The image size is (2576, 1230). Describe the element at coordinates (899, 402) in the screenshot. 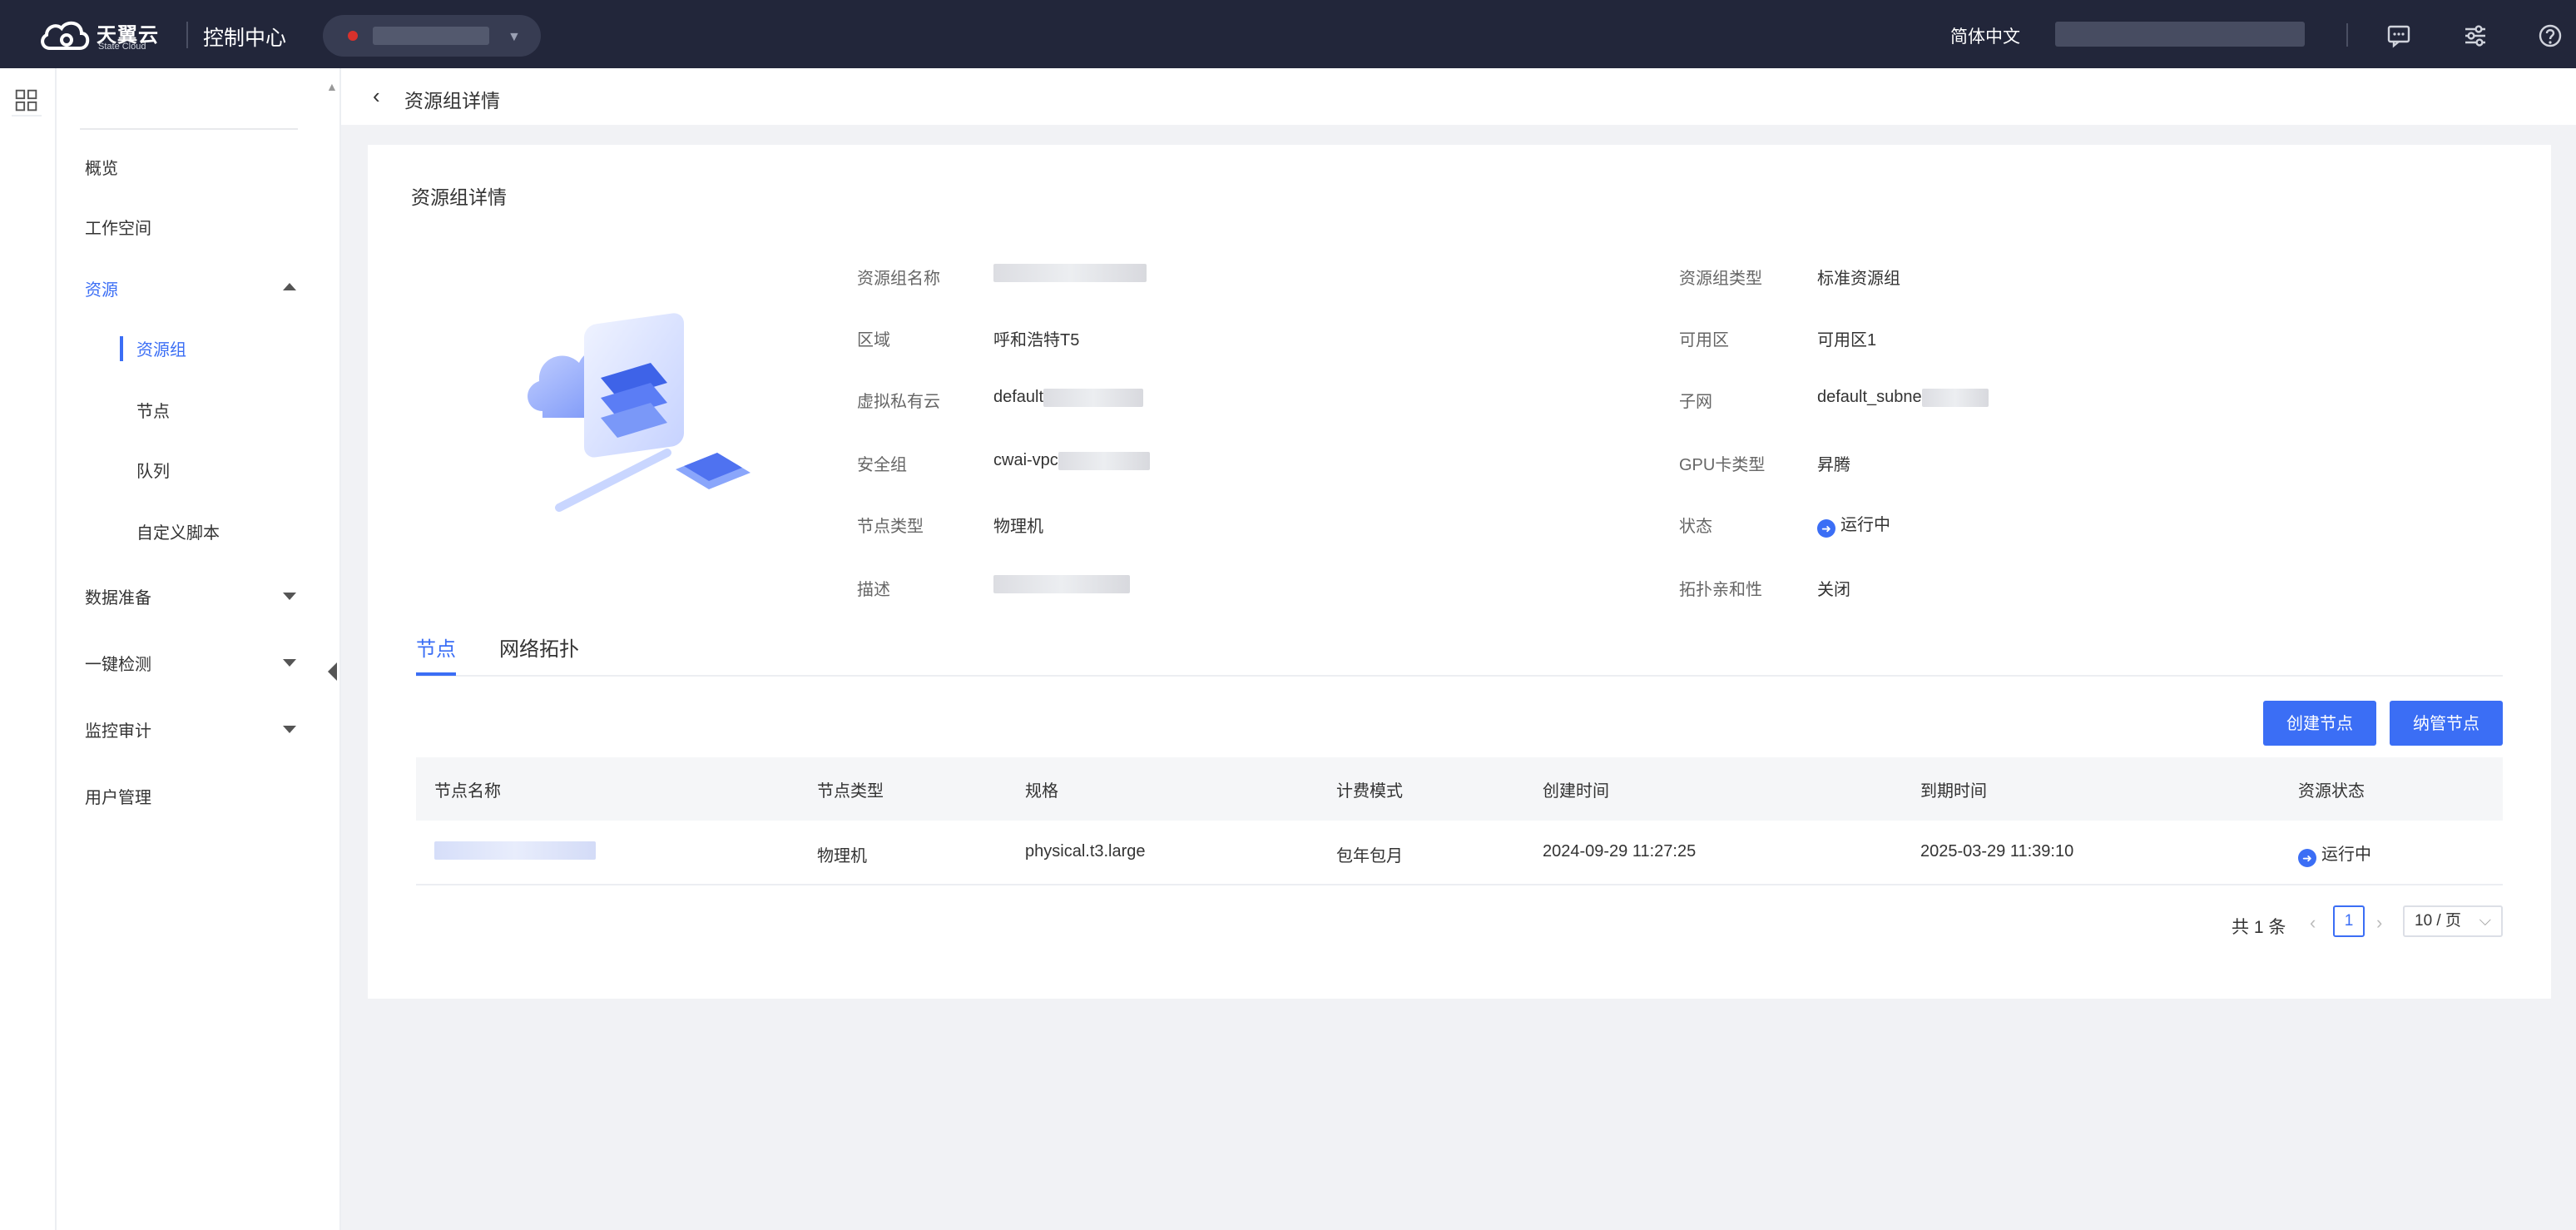

I see `field-label-vpc: 虚拟私有云` at that location.